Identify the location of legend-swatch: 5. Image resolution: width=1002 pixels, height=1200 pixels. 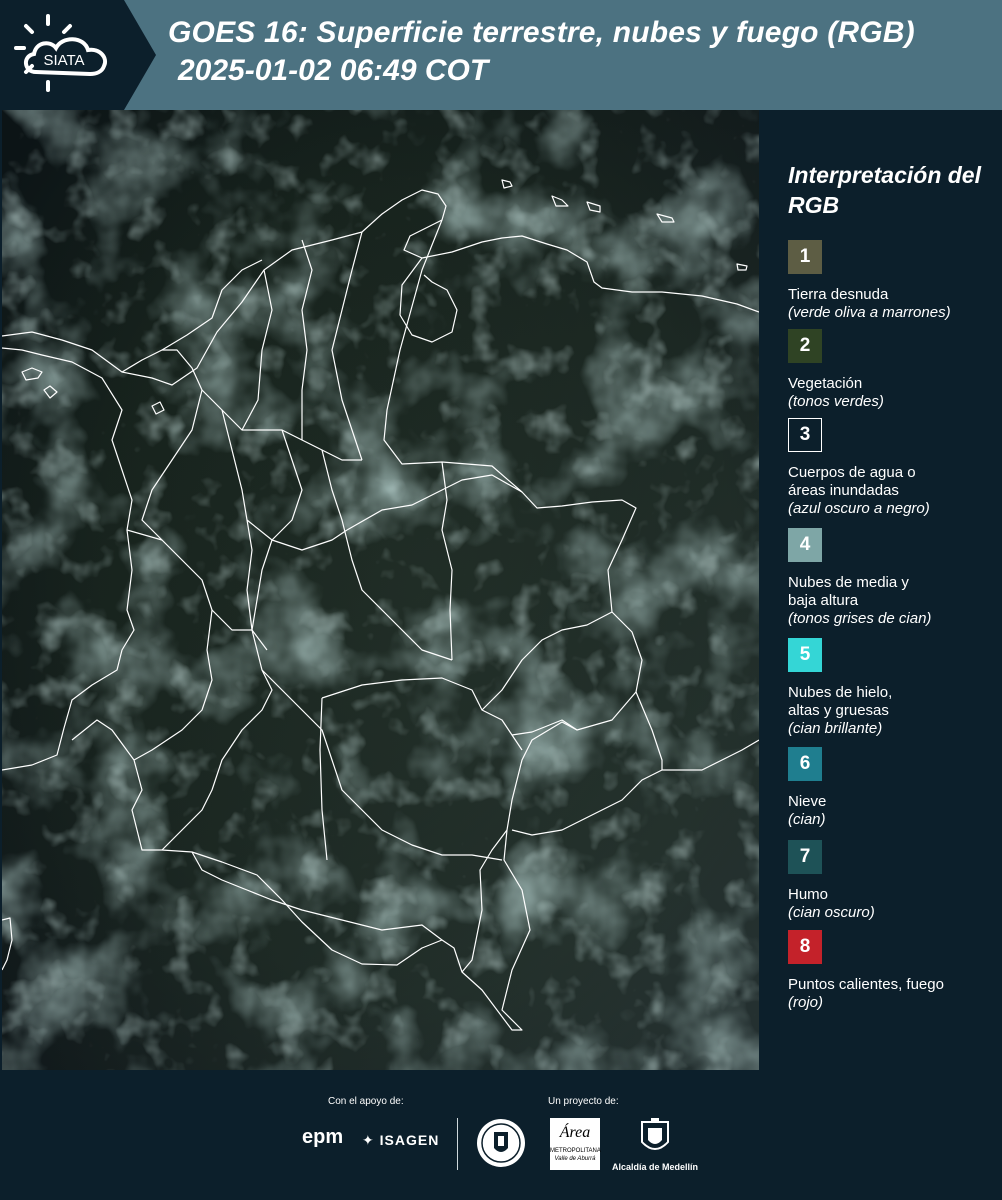
(805, 655).